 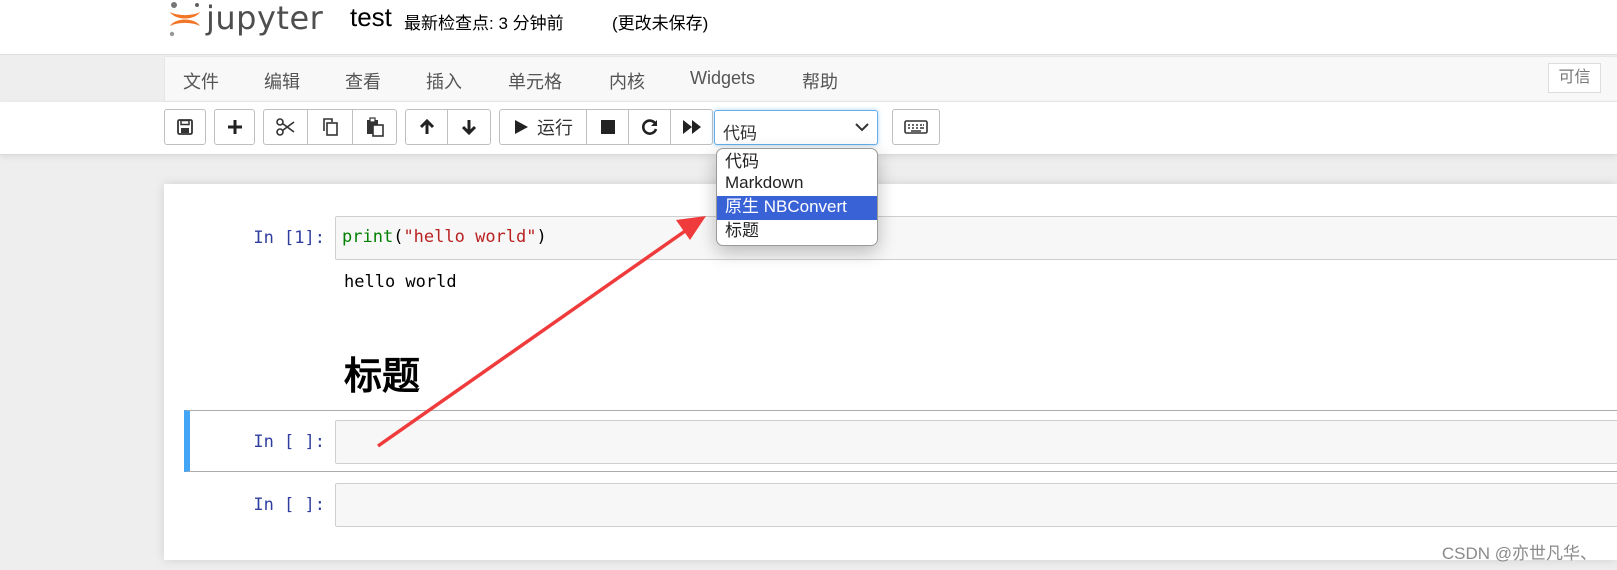 What do you see at coordinates (382, 372) in the screenshot?
I see `markdown-heading: 标题` at bounding box center [382, 372].